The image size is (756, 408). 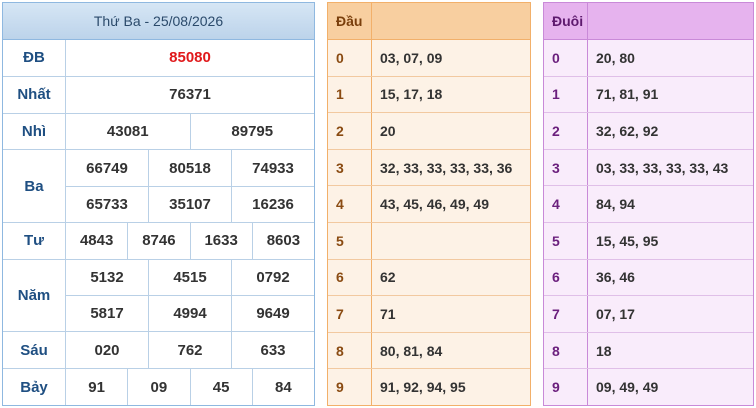 I want to click on results-date-header: Thứ Ba - 25/08/2026, so click(x=158, y=21).